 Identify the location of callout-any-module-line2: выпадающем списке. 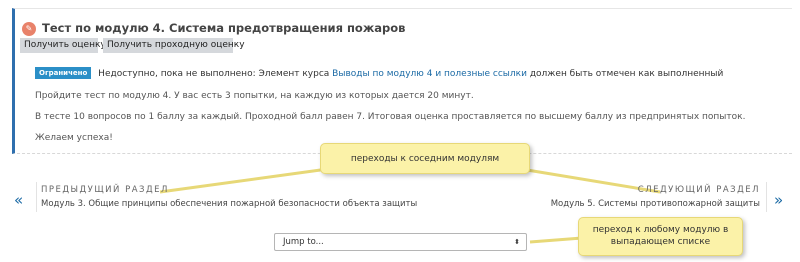
(660, 242).